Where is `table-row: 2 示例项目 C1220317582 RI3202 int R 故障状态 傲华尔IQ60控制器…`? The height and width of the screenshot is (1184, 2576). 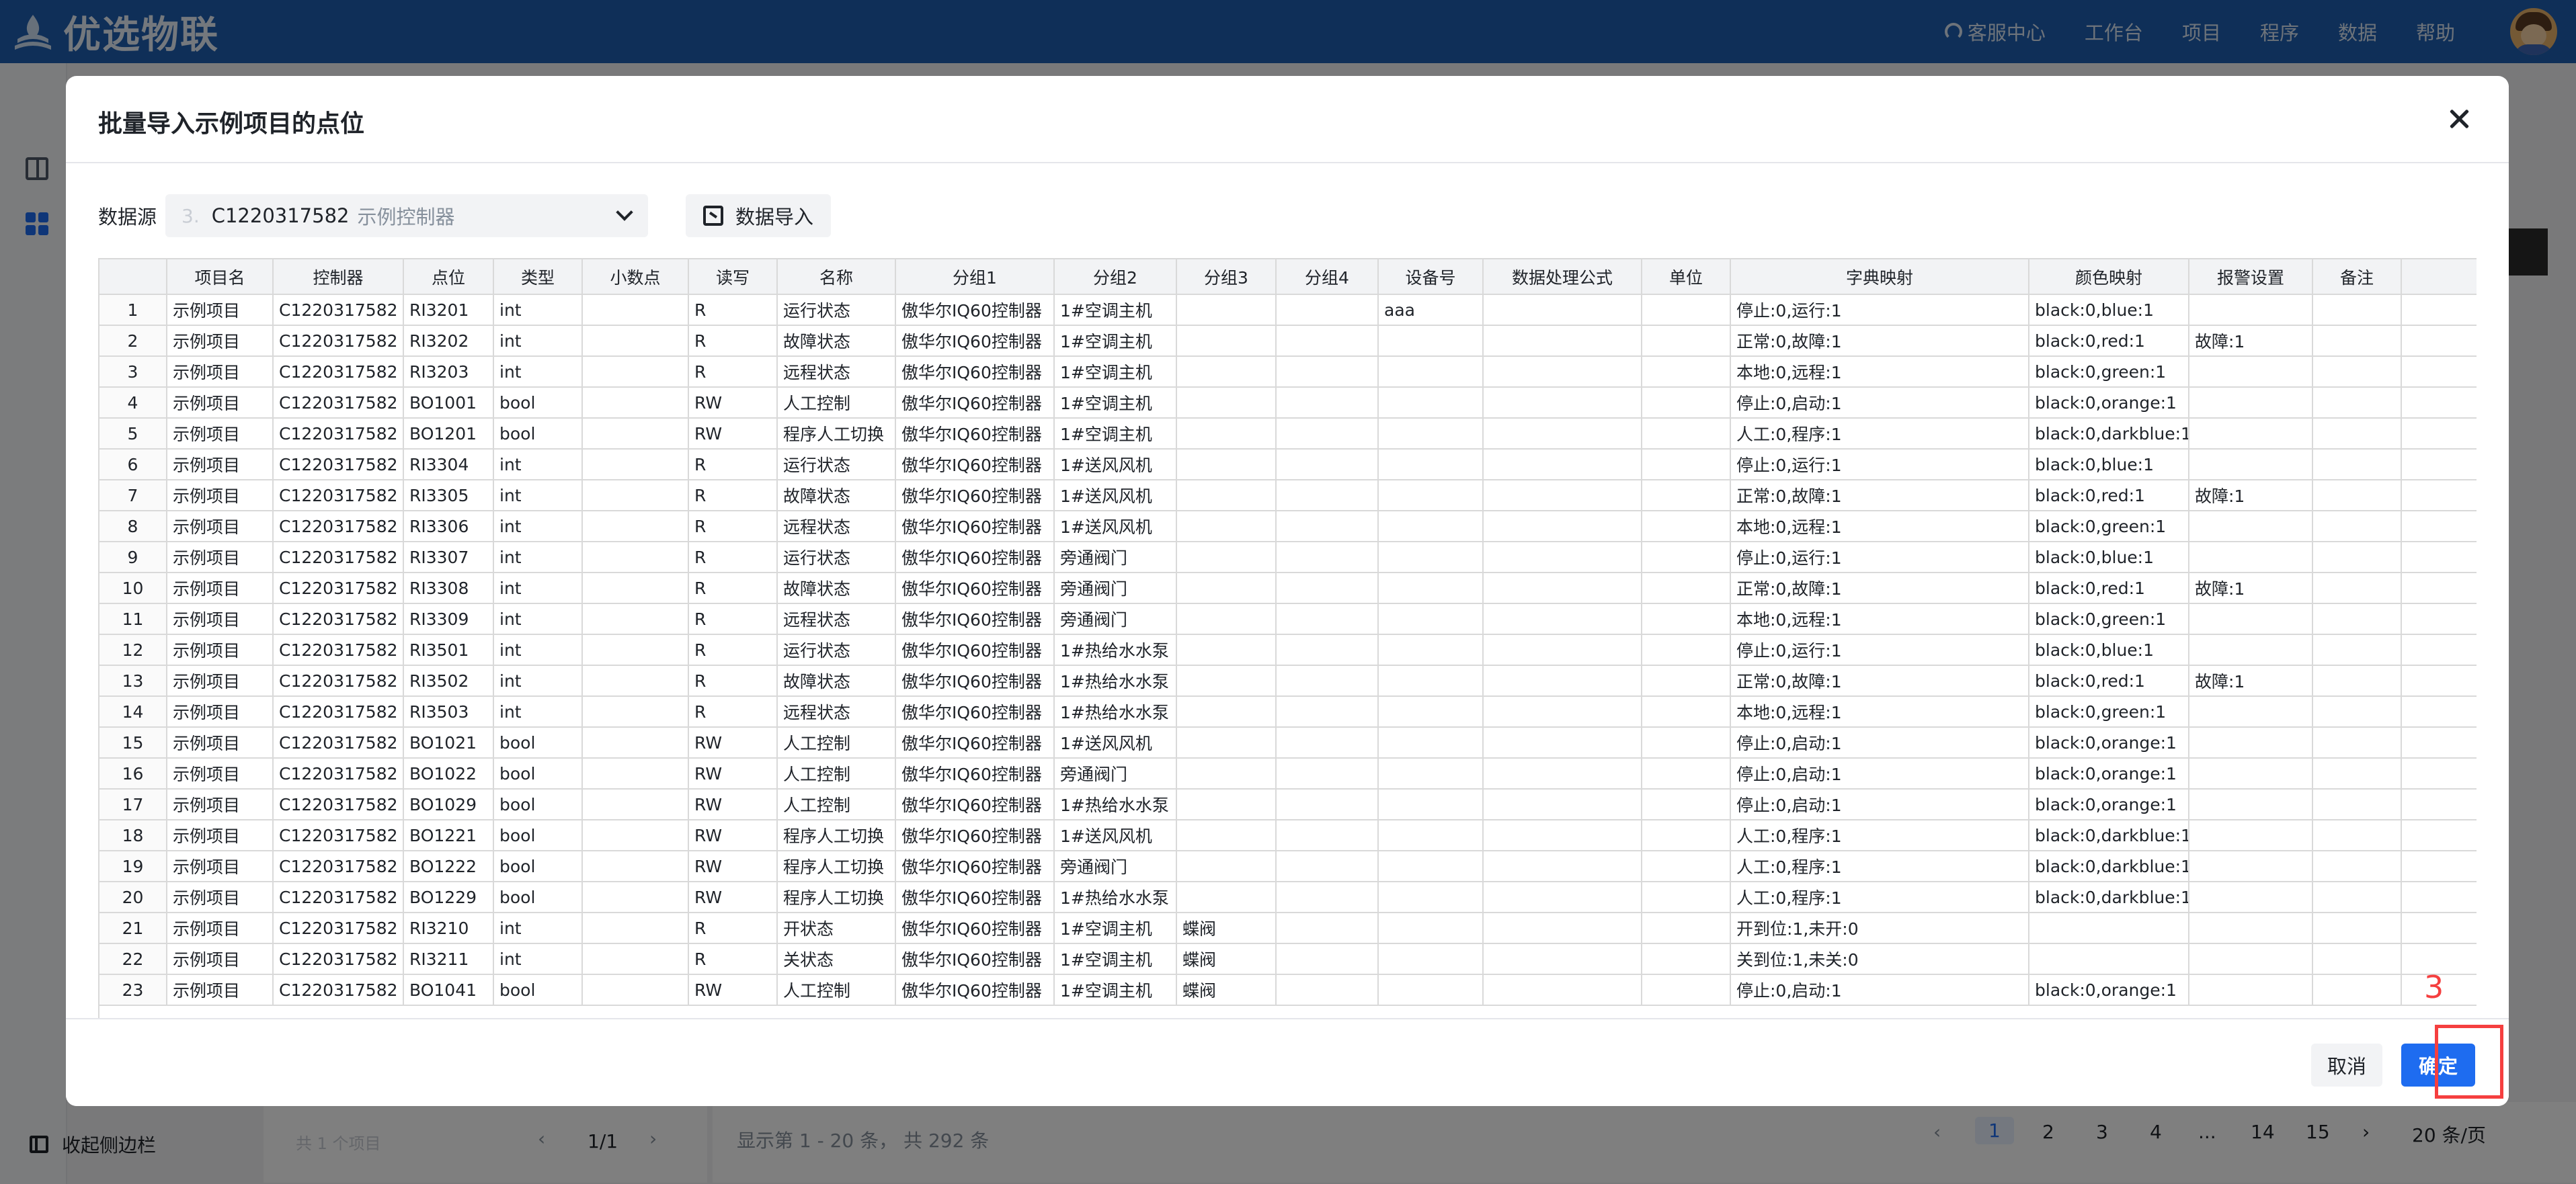 table-row: 2 示例项目 C1220317582 RI3202 int R 故障状态 傲华尔IQ60控制器… is located at coordinates (1288, 341).